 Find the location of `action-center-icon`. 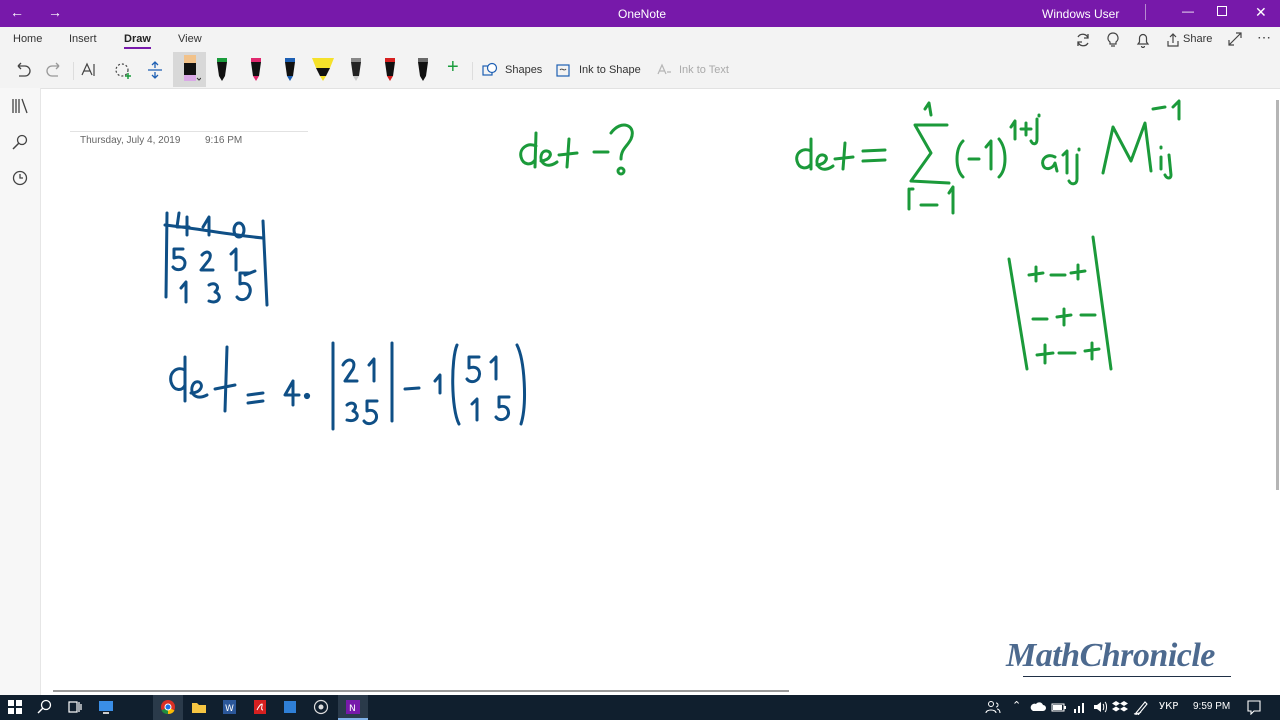

action-center-icon is located at coordinates (1254, 707).